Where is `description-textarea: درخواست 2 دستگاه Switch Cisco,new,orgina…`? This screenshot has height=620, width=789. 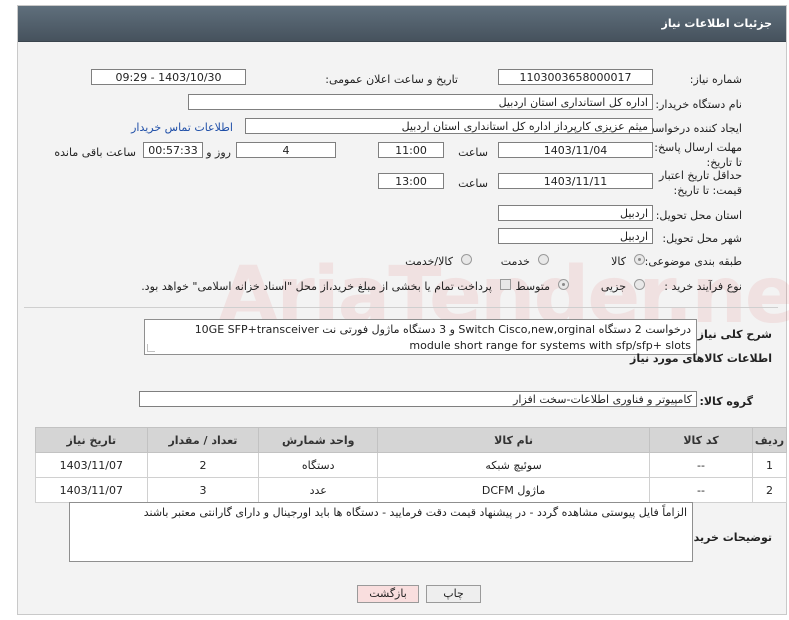
description-textarea: درخواست 2 دستگاه Switch Cisco,new,orgina… is located at coordinates (420, 337).